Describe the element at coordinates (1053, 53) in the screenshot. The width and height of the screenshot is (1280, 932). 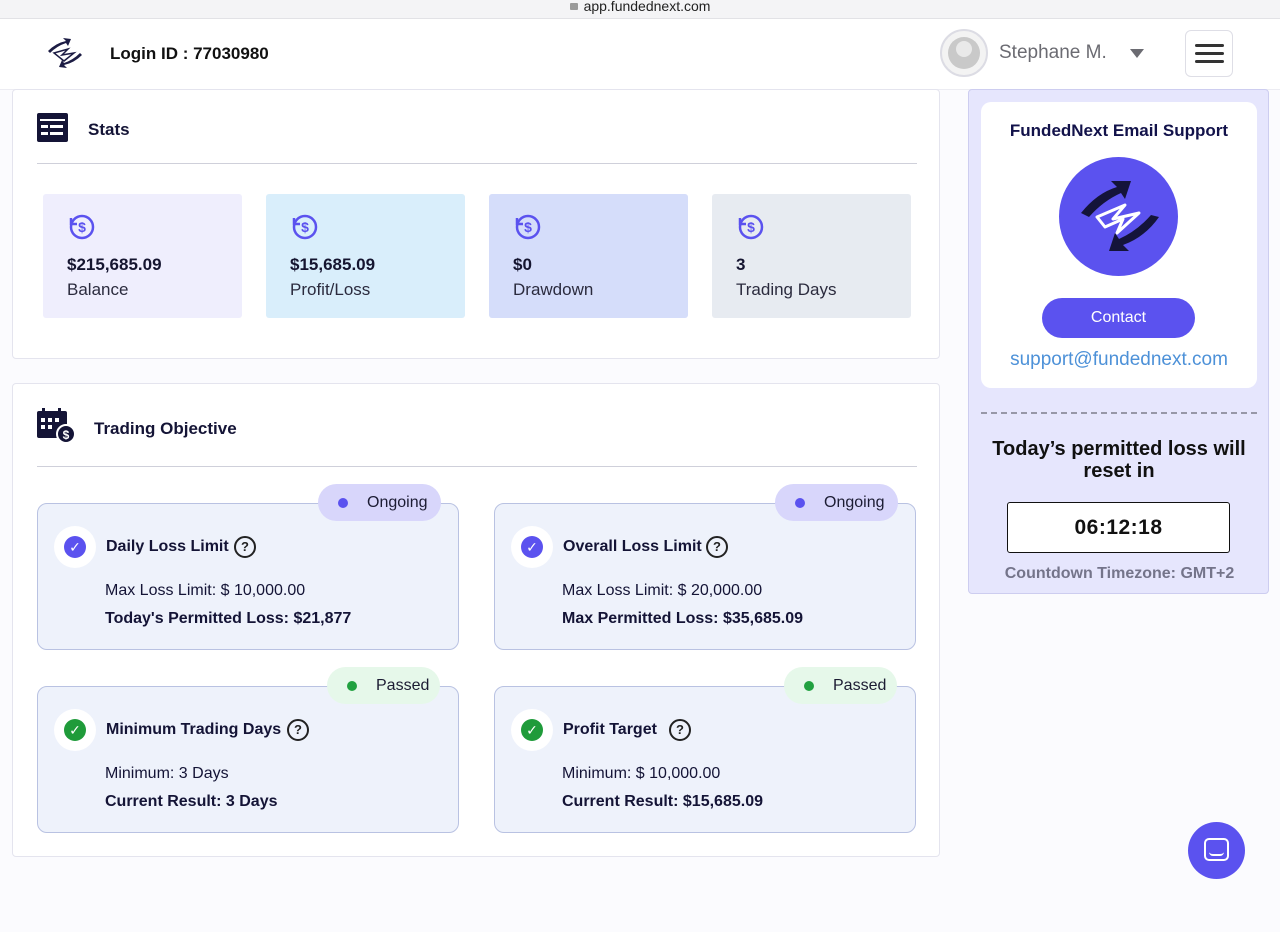
I see `user-name: Stephane M.` at that location.